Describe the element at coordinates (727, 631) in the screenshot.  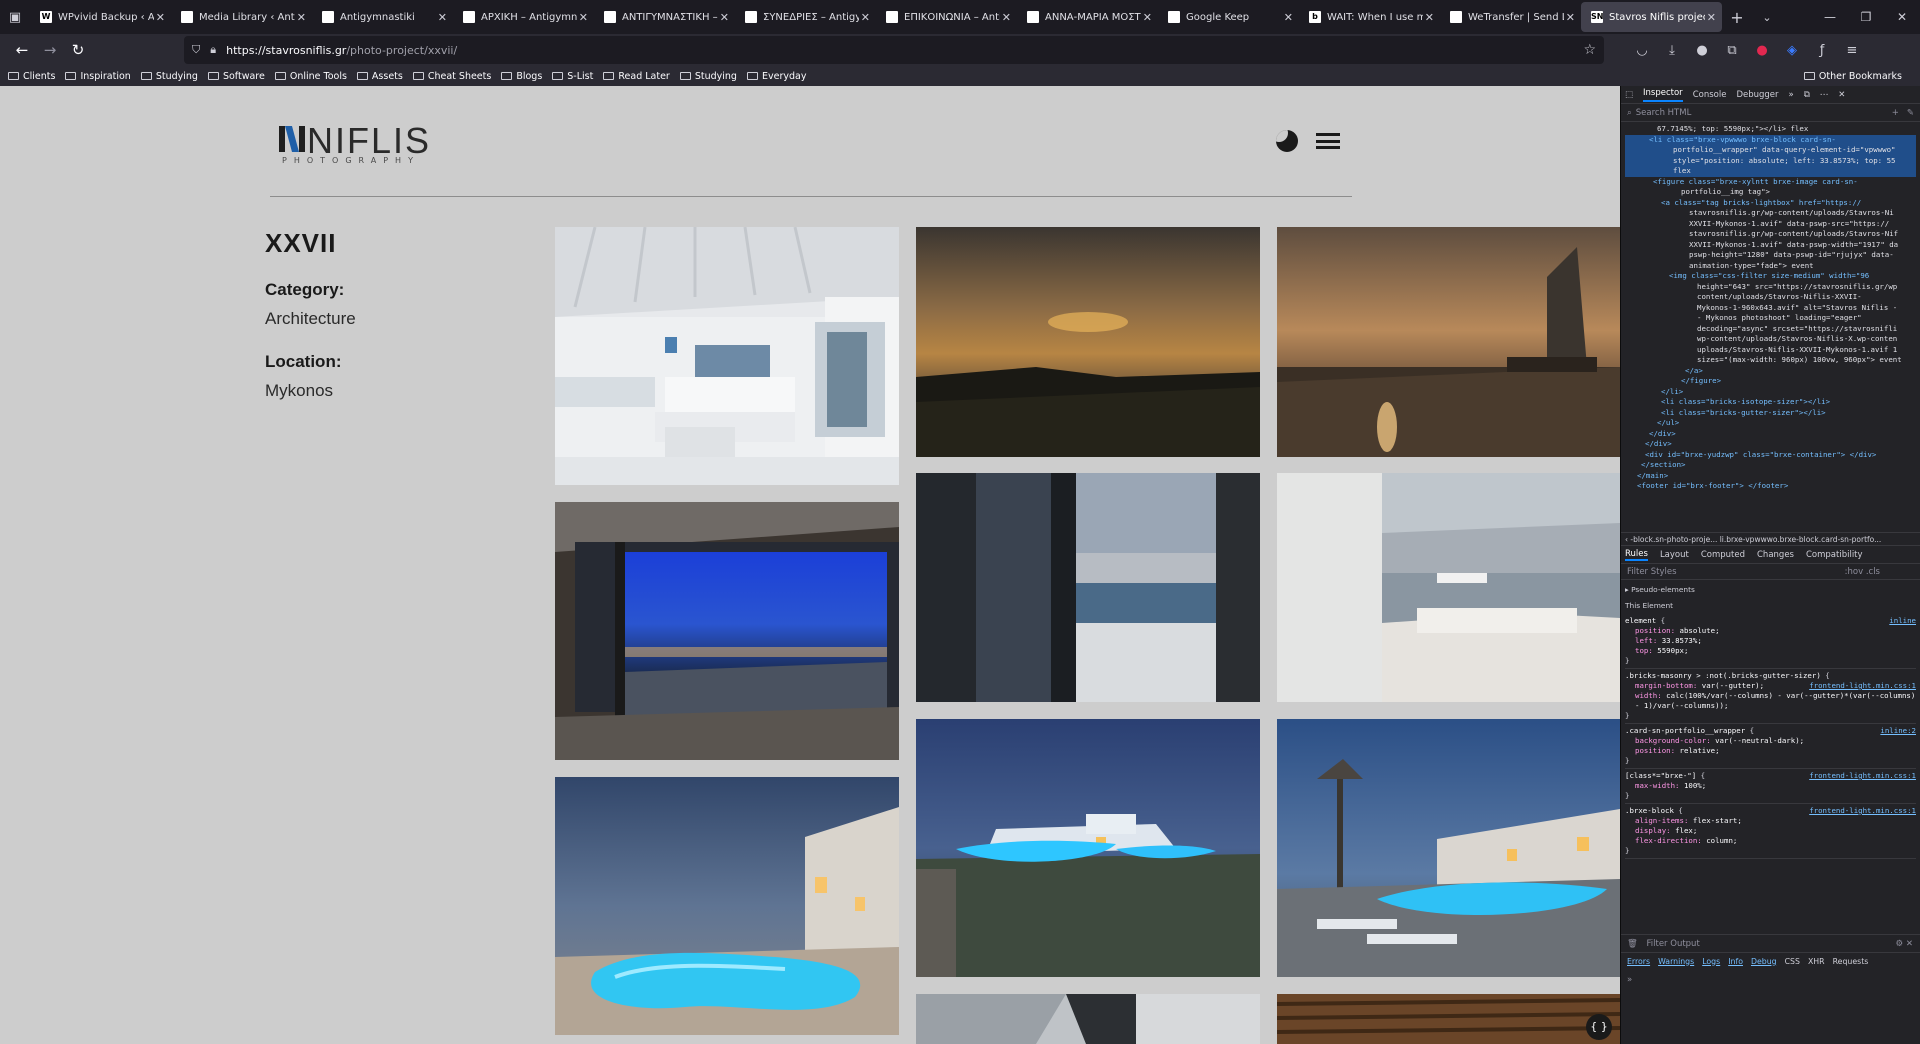
I see `photo-night-window-view` at that location.